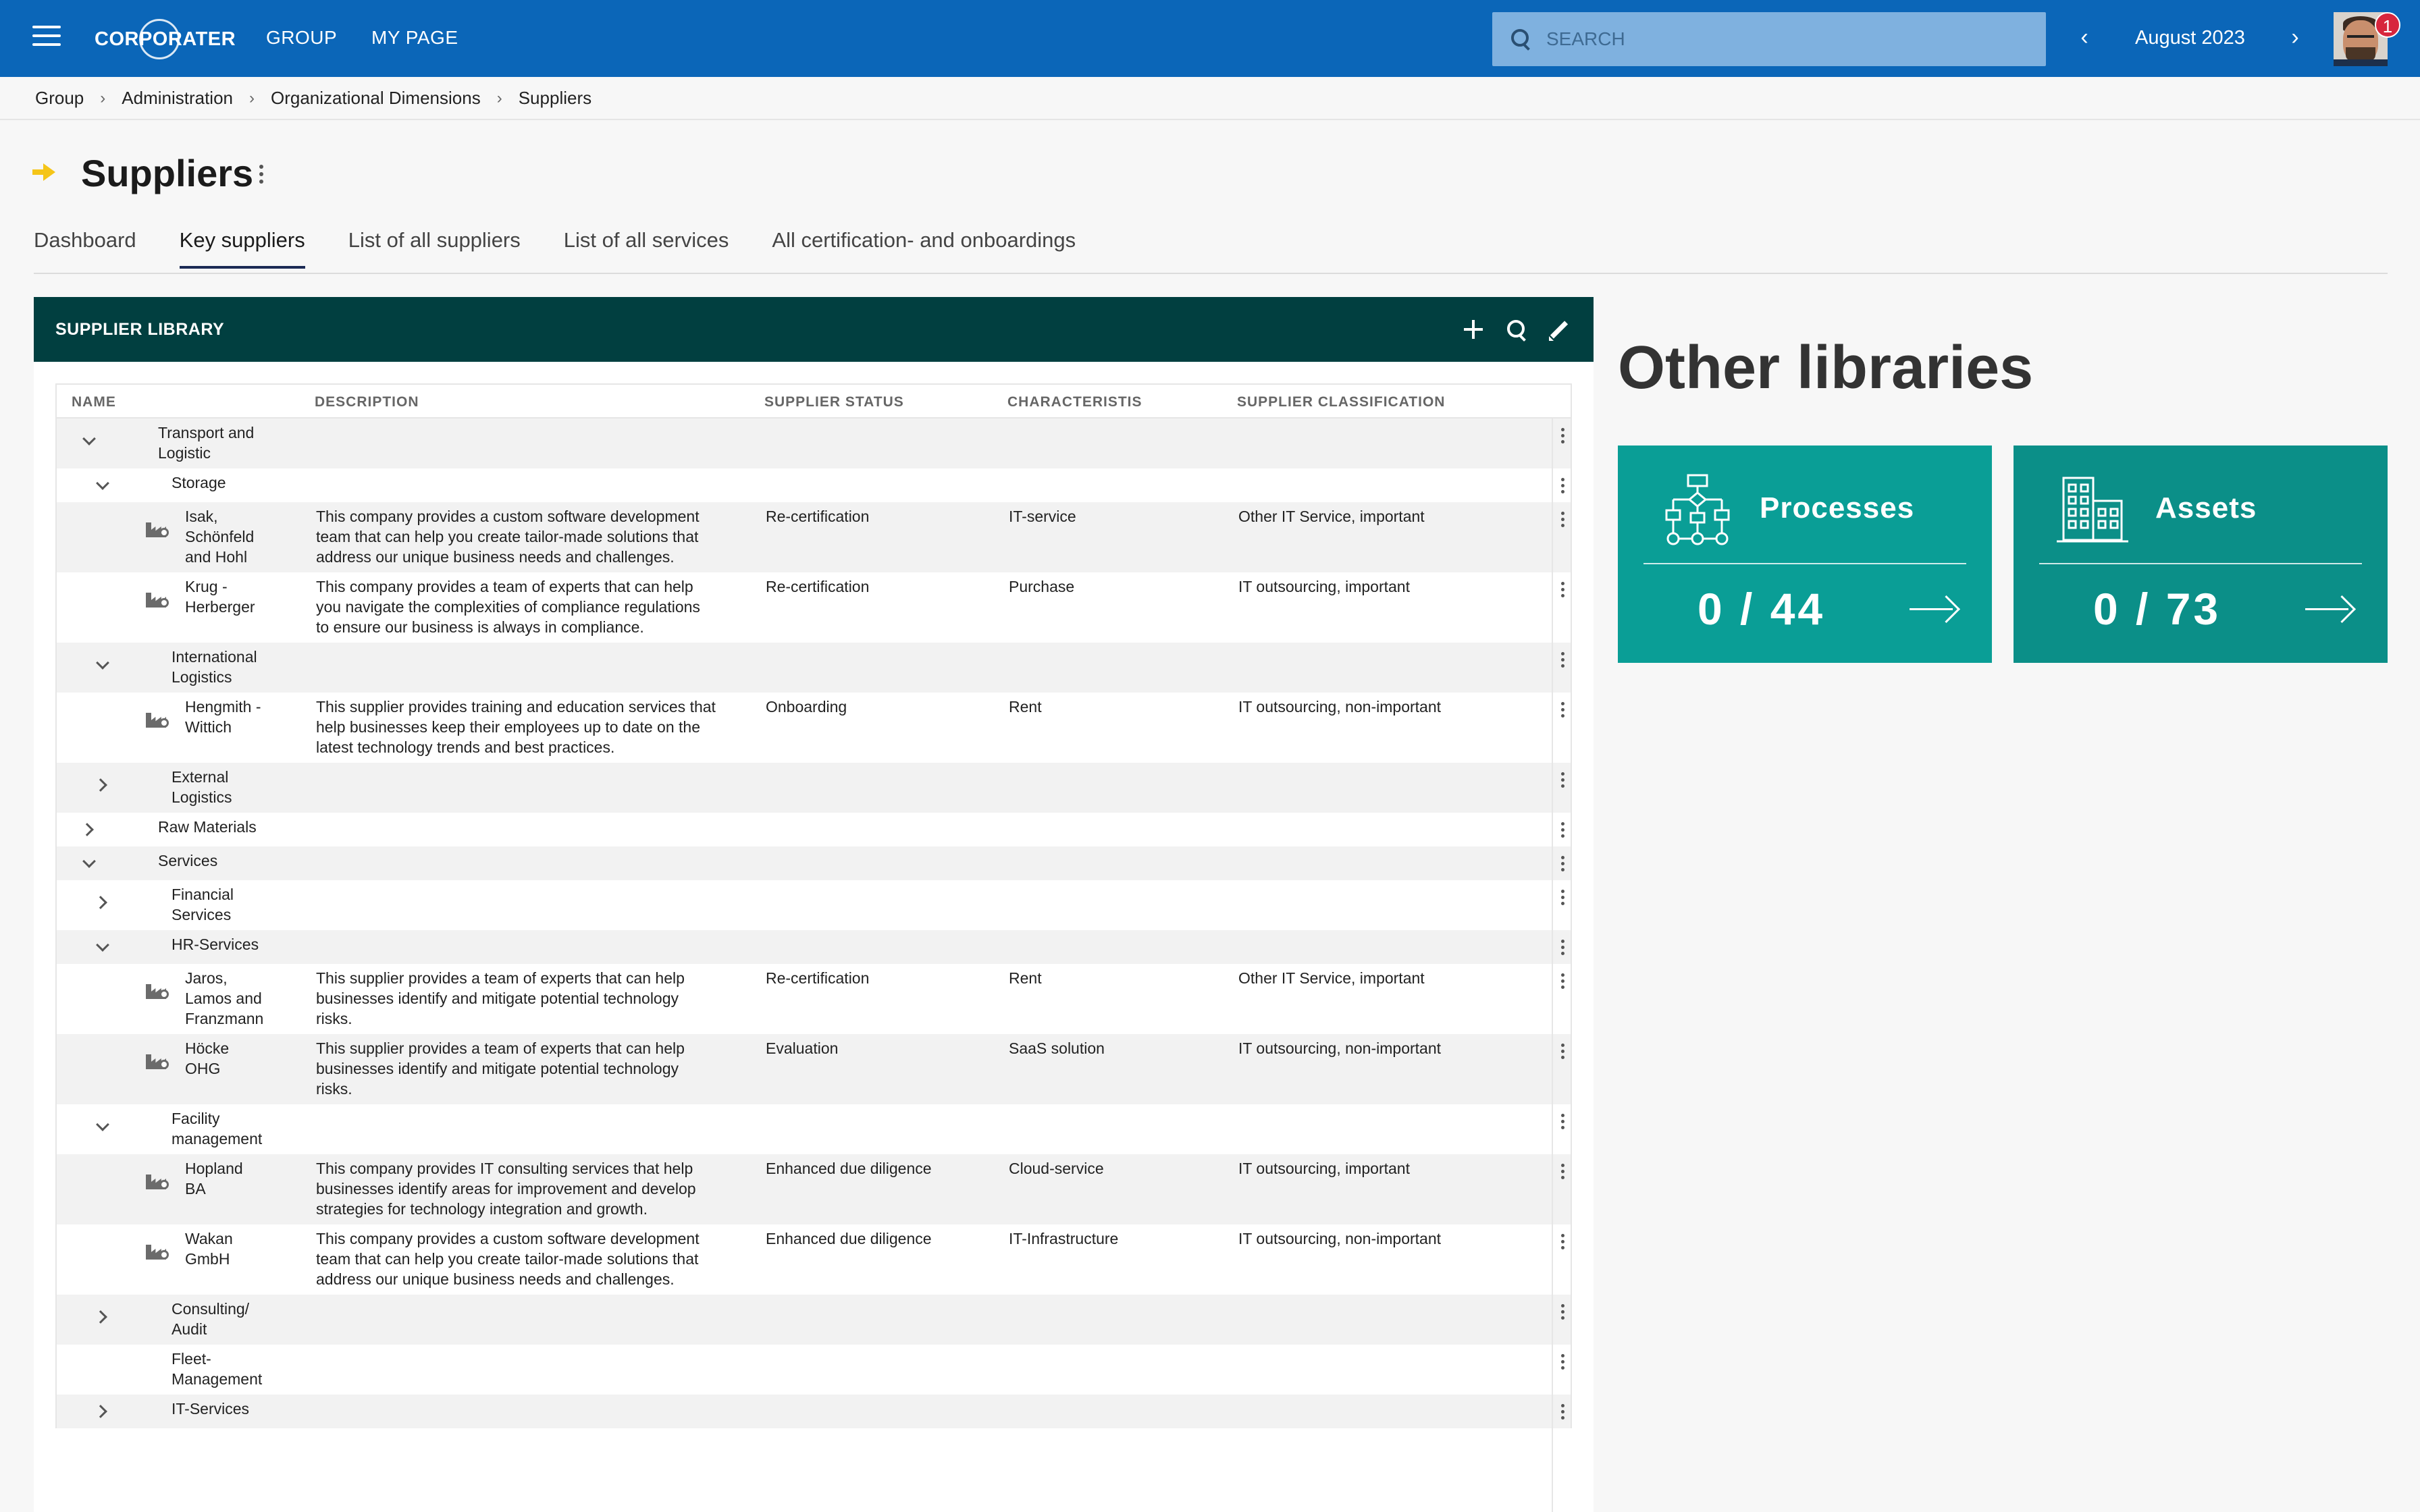  I want to click on period-selector: August 2023, so click(2190, 38).